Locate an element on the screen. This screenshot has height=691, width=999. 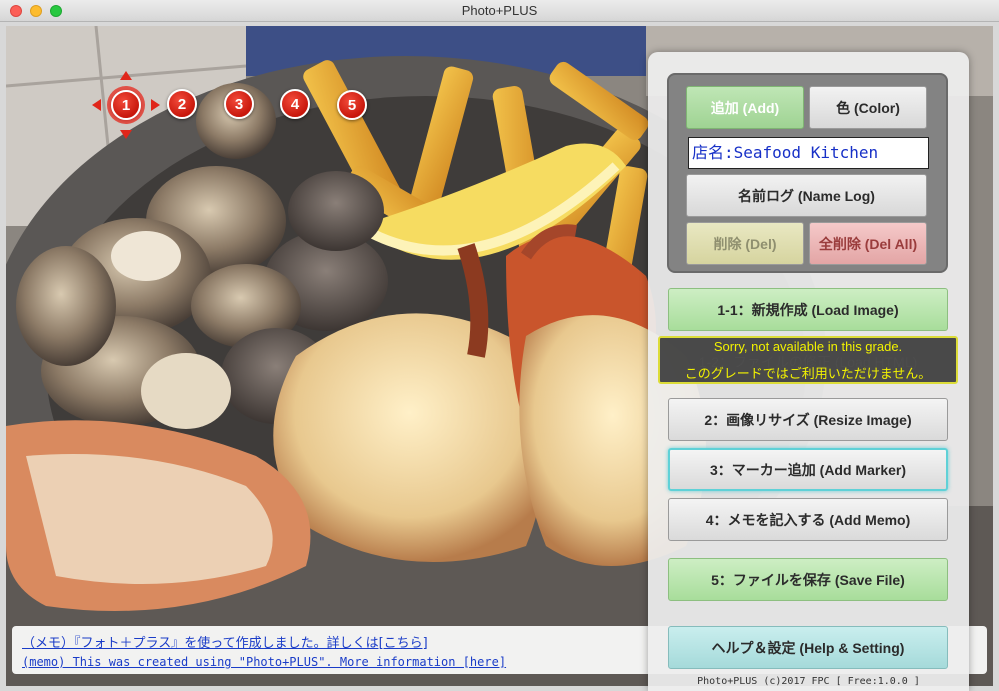
title-bar: Photo+PLUS is located at coordinates (499, 11).